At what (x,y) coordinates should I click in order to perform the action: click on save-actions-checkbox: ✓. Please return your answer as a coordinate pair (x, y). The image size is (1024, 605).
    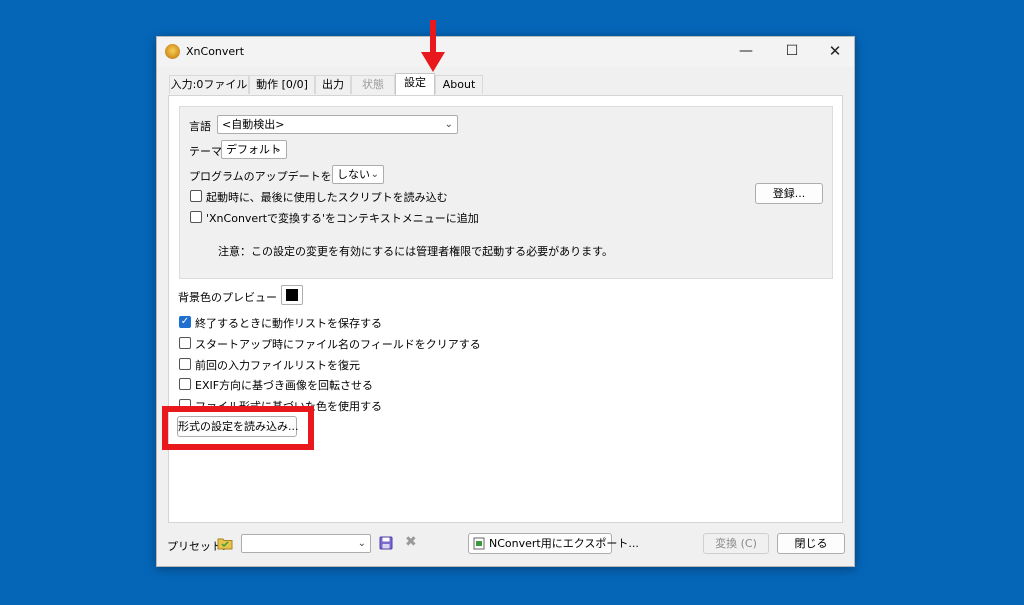
    Looking at the image, I should click on (185, 322).